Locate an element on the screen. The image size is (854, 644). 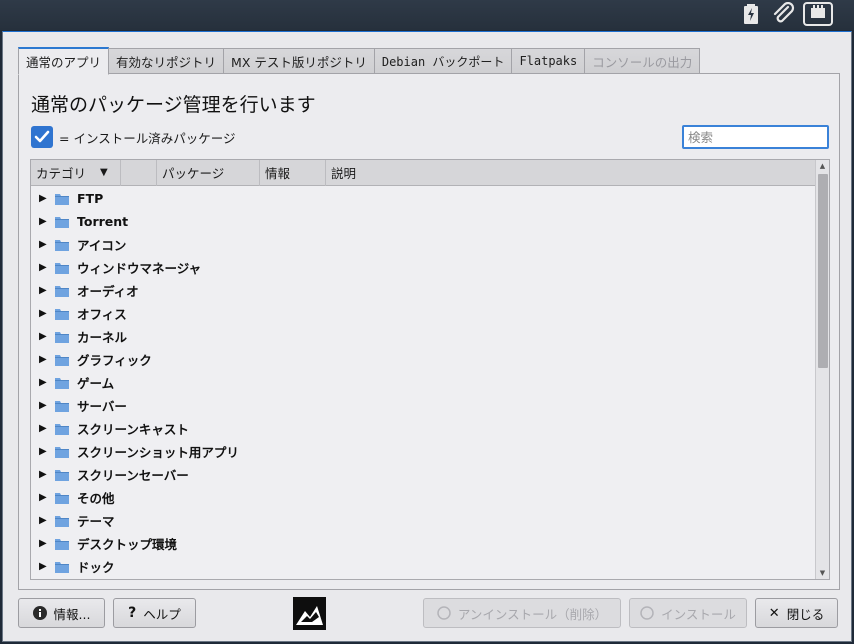
help-button: ? ヘルプ is located at coordinates (154, 613).